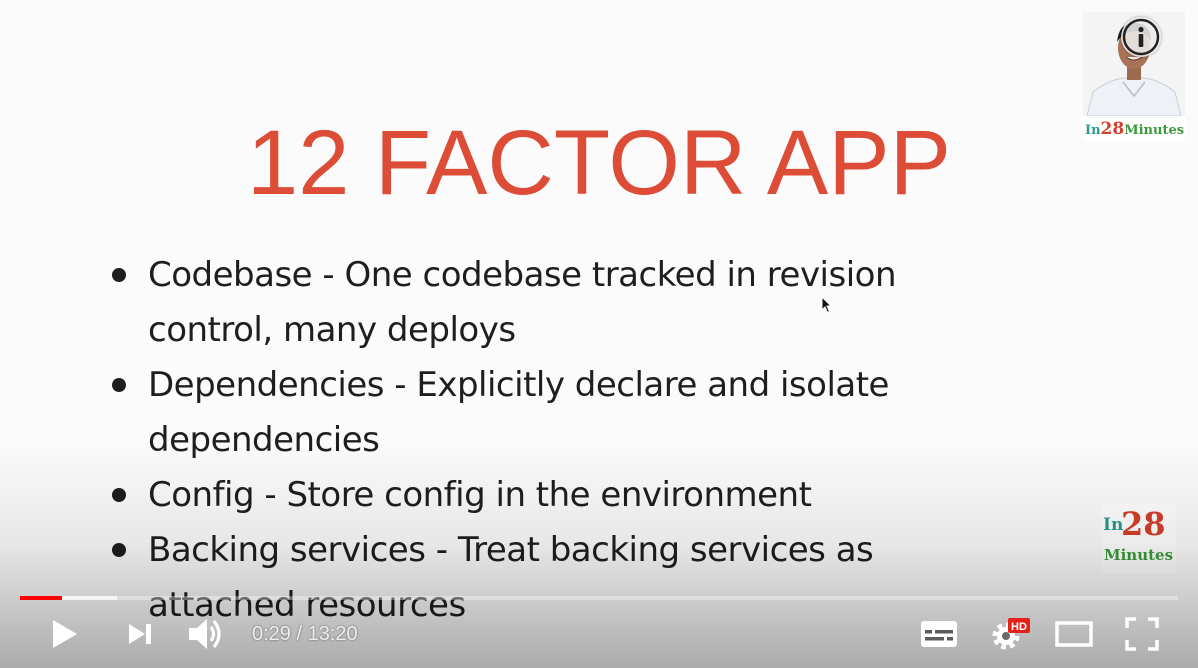 The width and height of the screenshot is (1198, 668). I want to click on progress-bar, so click(599, 598).